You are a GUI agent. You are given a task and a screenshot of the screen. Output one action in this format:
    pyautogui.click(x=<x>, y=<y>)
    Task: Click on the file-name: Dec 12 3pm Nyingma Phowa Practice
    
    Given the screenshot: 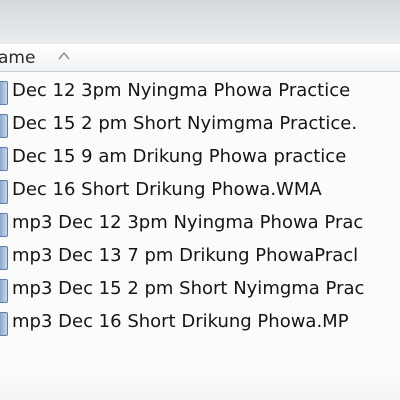 What is the action you would take?
    pyautogui.click(x=181, y=90)
    